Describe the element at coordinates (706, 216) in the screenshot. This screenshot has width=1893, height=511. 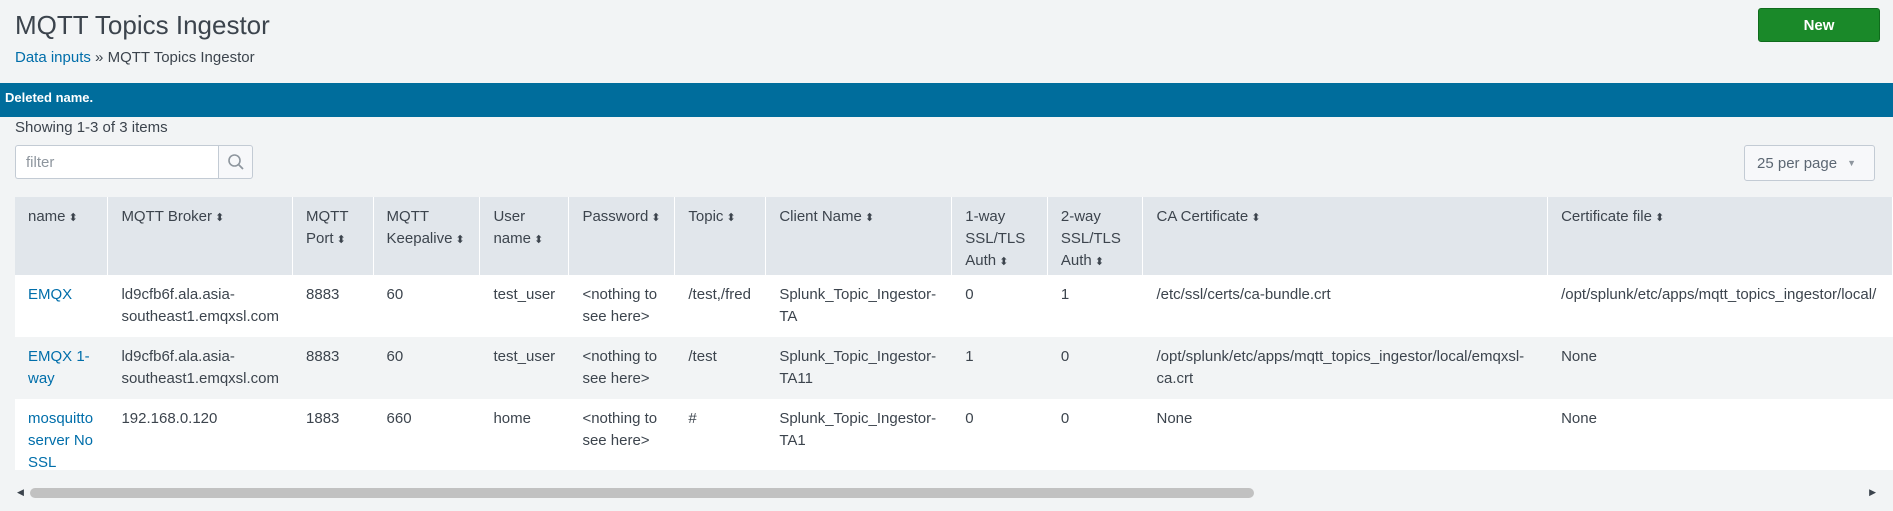
I see `column-header-label: Topic` at that location.